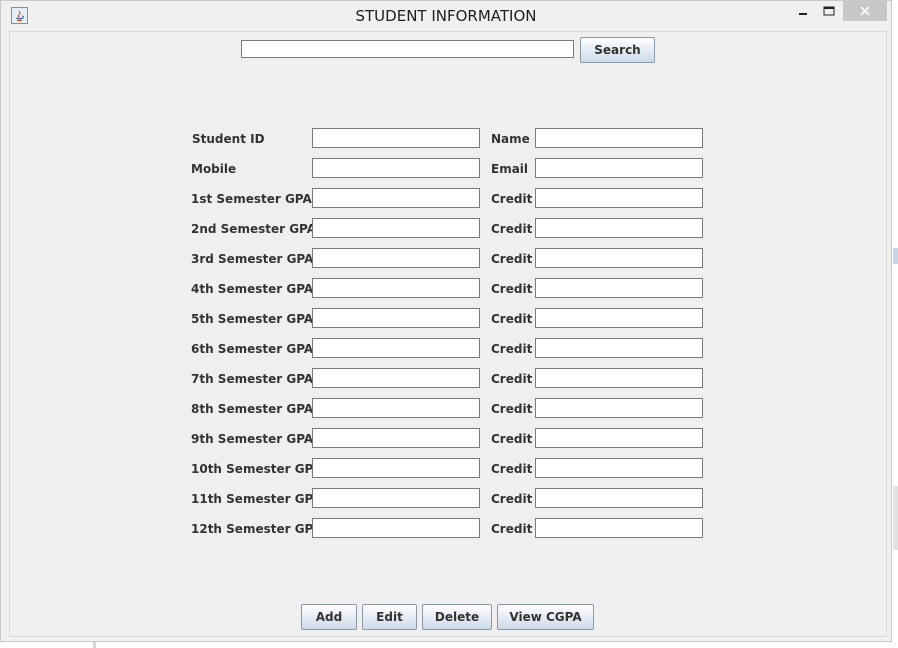 The width and height of the screenshot is (898, 648). Describe the element at coordinates (252, 349) in the screenshot. I see `semester-6-gpa-label: 6th Semester GPA` at that location.